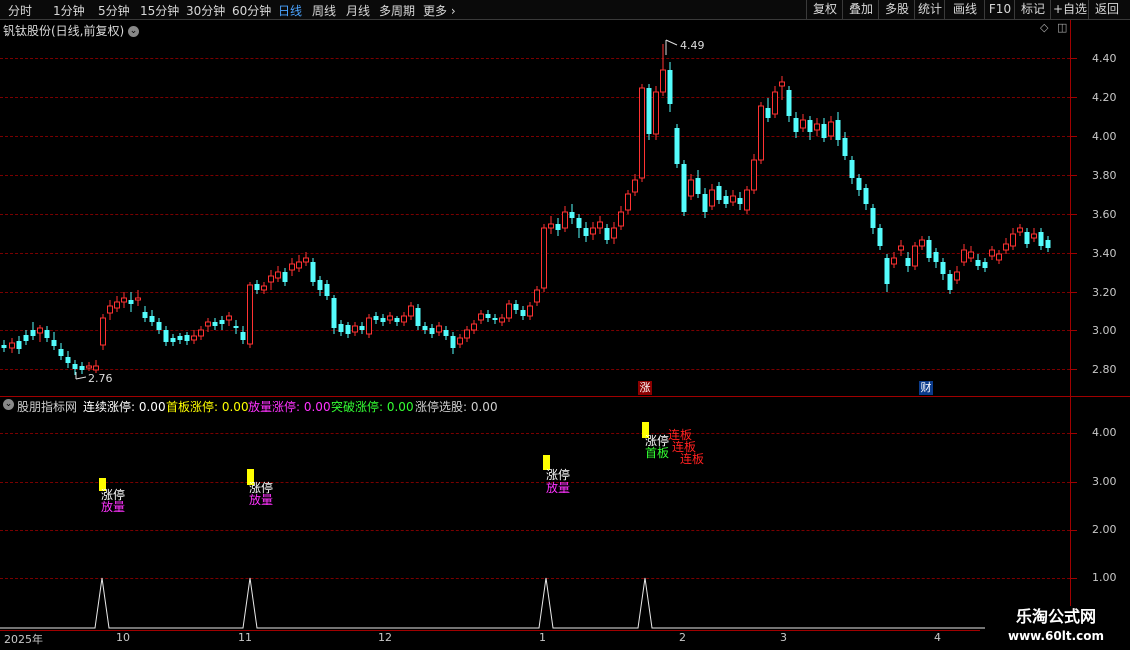  I want to click on y-label: 4.20, so click(1104, 97).